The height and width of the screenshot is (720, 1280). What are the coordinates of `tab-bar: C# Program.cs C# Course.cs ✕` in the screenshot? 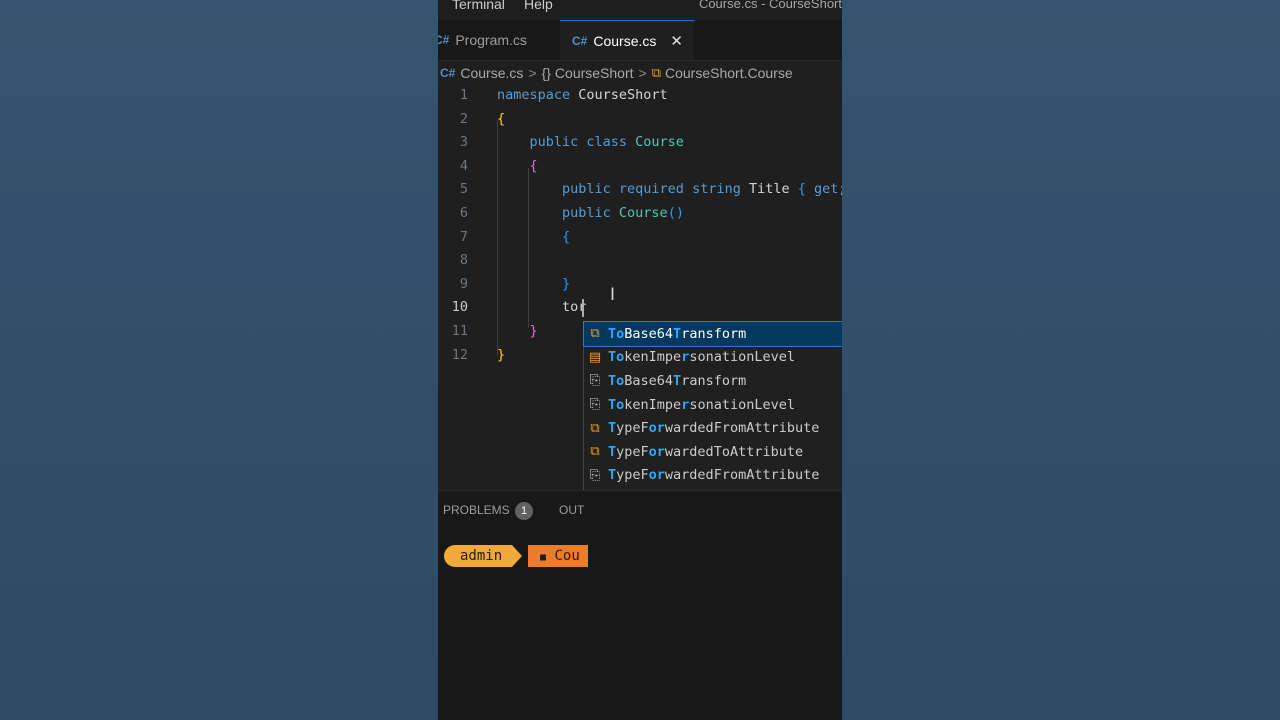 It's located at (640, 40).